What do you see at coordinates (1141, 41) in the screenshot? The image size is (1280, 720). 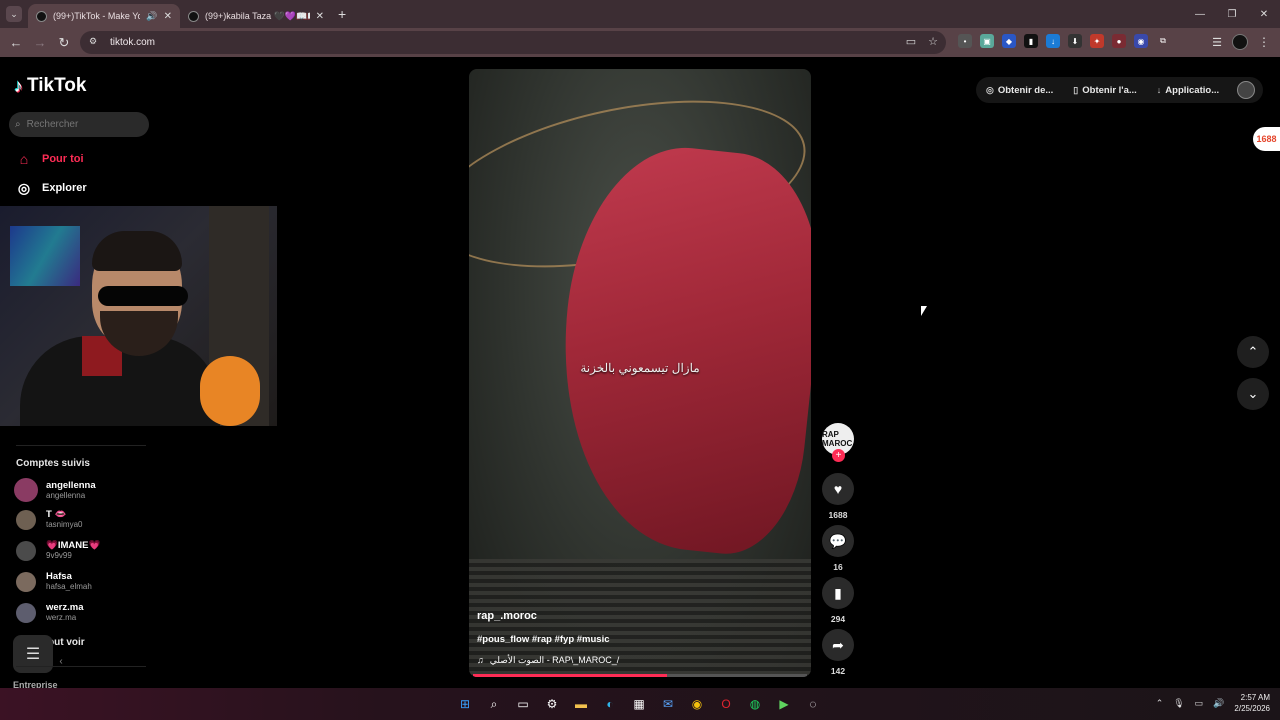 I see `extension-icon: ◉` at bounding box center [1141, 41].